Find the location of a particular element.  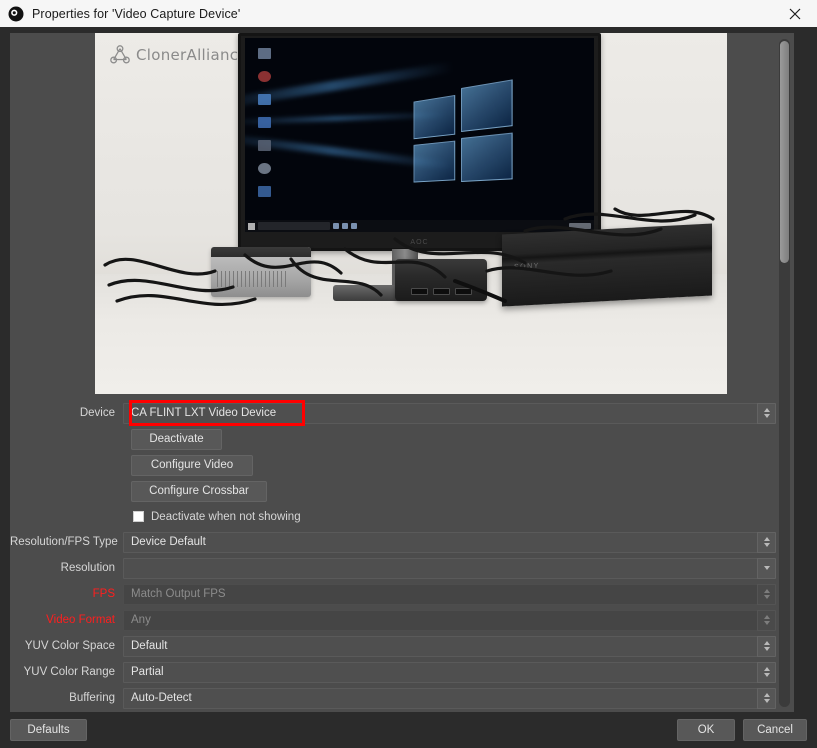

device-select-spinner is located at coordinates (766, 413).